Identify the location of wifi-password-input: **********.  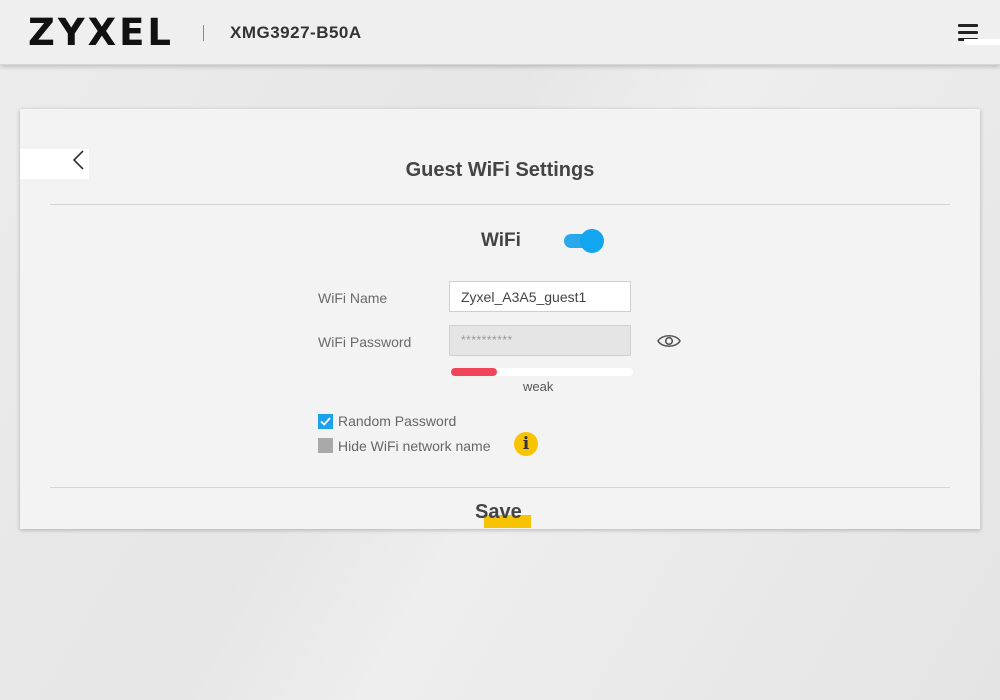
(540, 340).